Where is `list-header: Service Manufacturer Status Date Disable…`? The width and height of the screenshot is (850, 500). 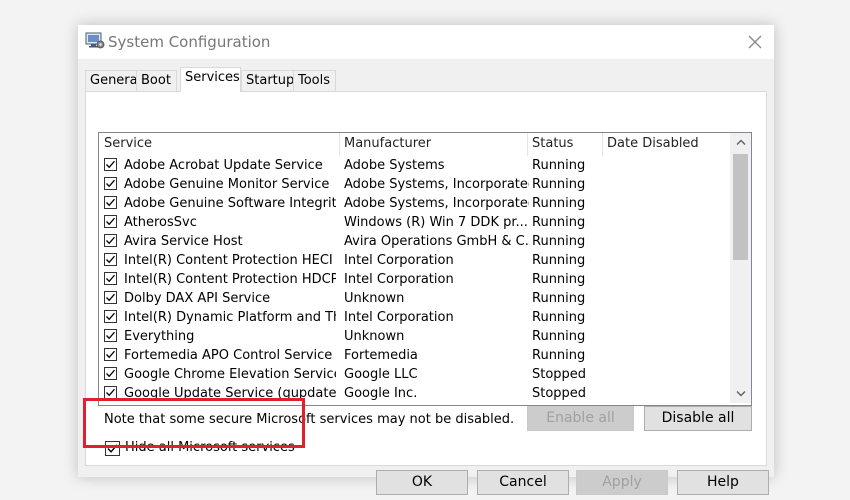 list-header: Service Manufacturer Status Date Disable… is located at coordinates (414, 144).